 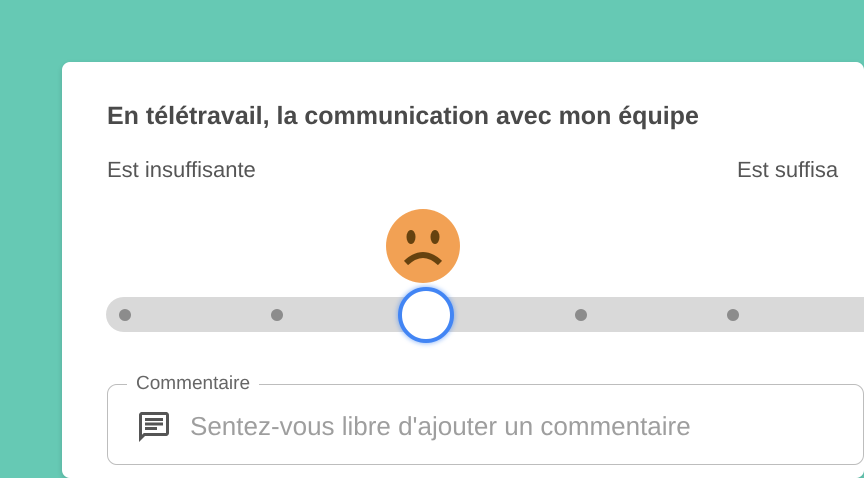 I want to click on sad-face-icon, so click(x=423, y=246).